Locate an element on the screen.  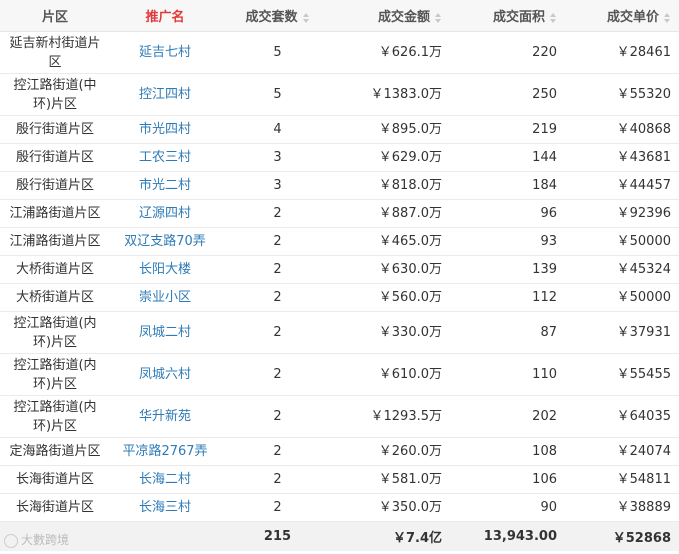
col-price-header: 成交单价 is located at coordinates (622, 16).